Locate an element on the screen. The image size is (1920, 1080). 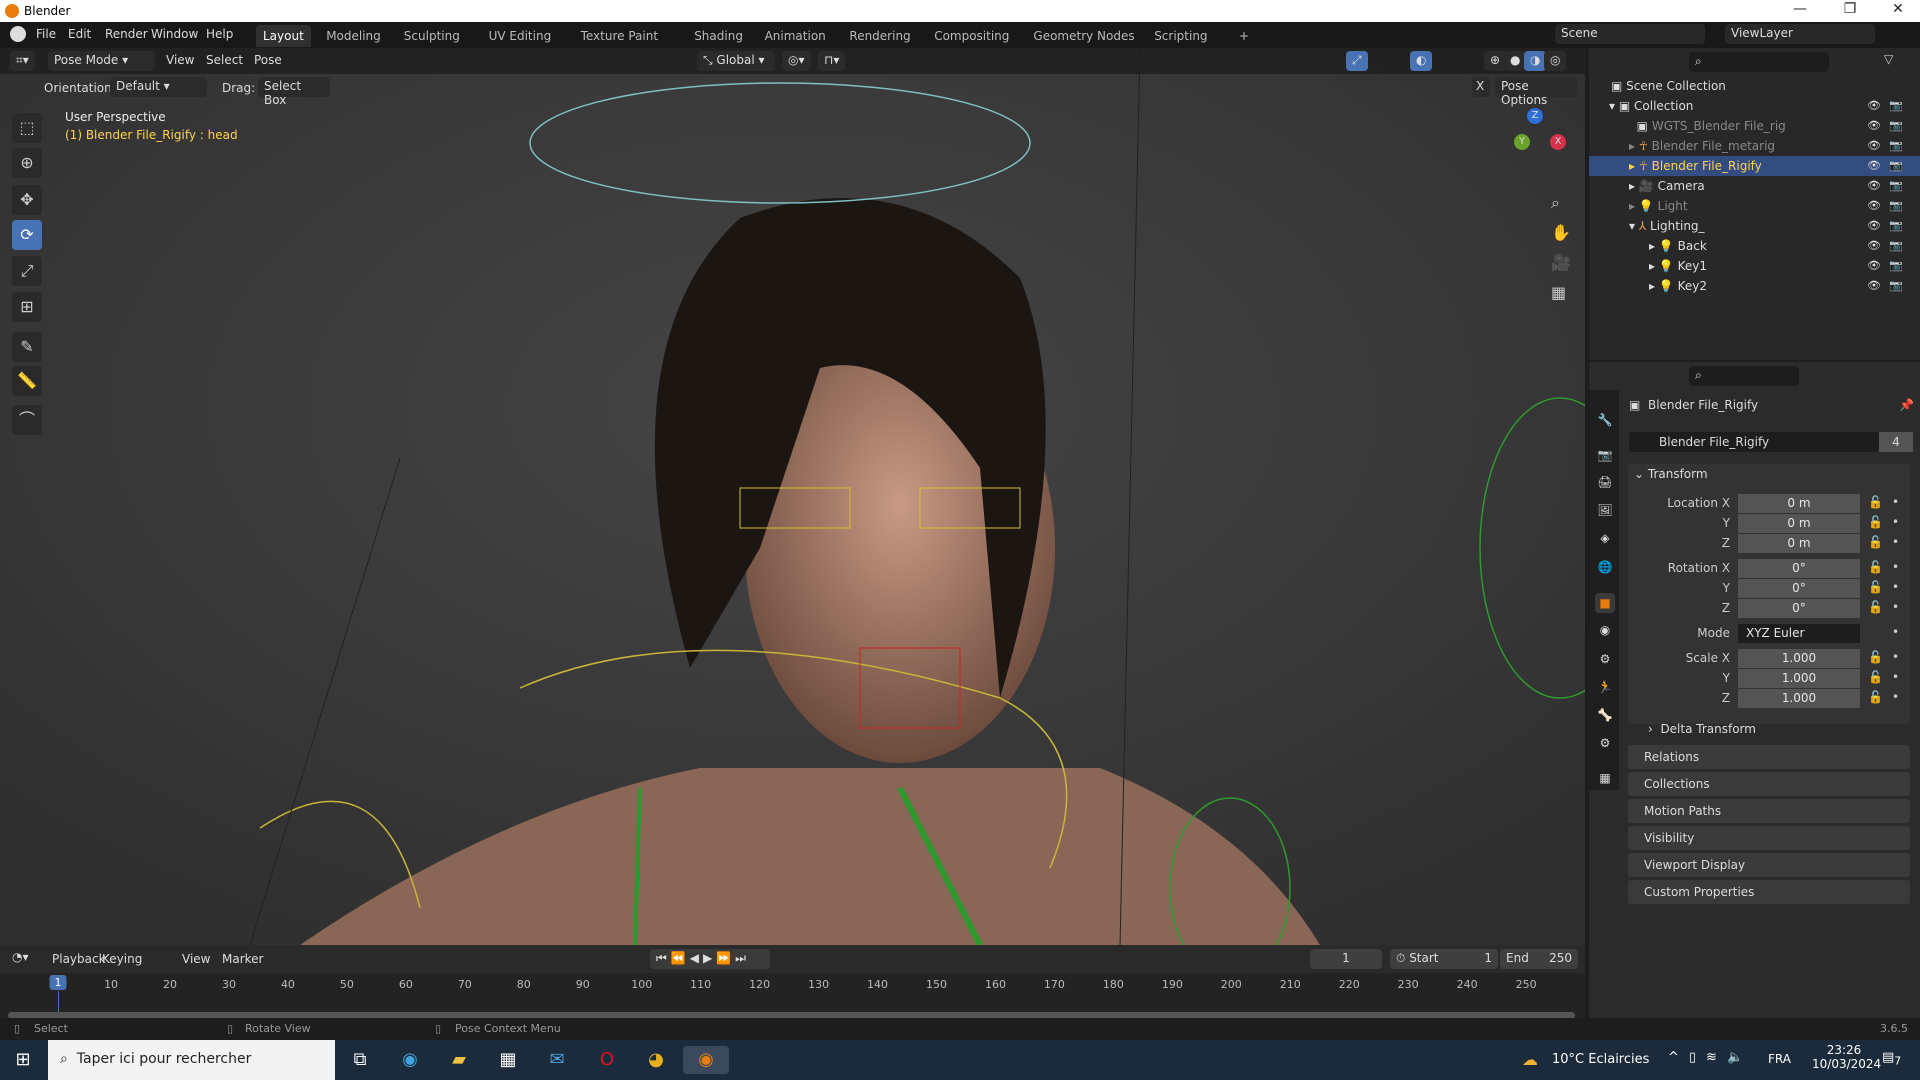
properties-search-input: ⌕ is located at coordinates (1744, 376).